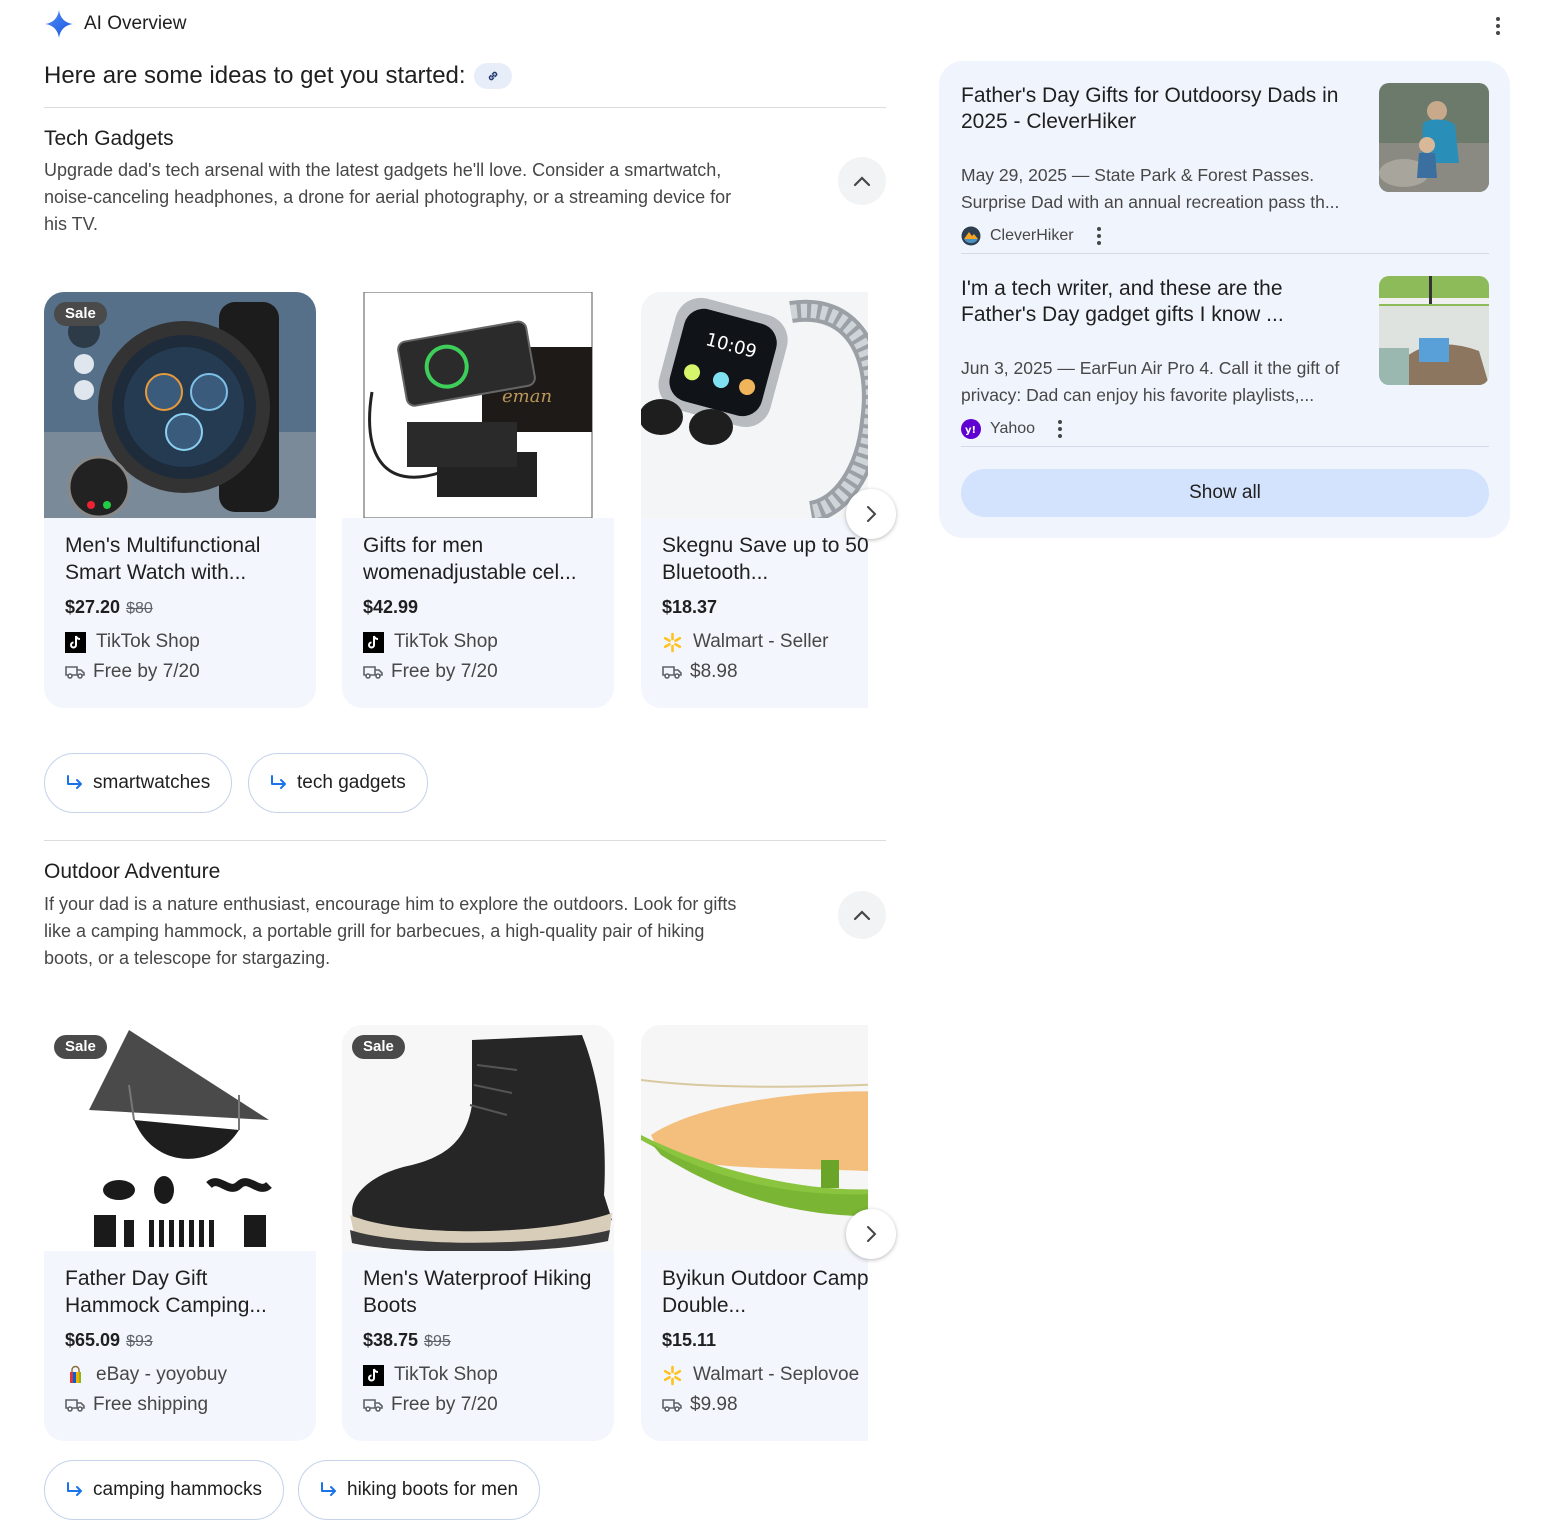 This screenshot has height=1534, width=1541. I want to click on product-price: $42.99, so click(390, 607).